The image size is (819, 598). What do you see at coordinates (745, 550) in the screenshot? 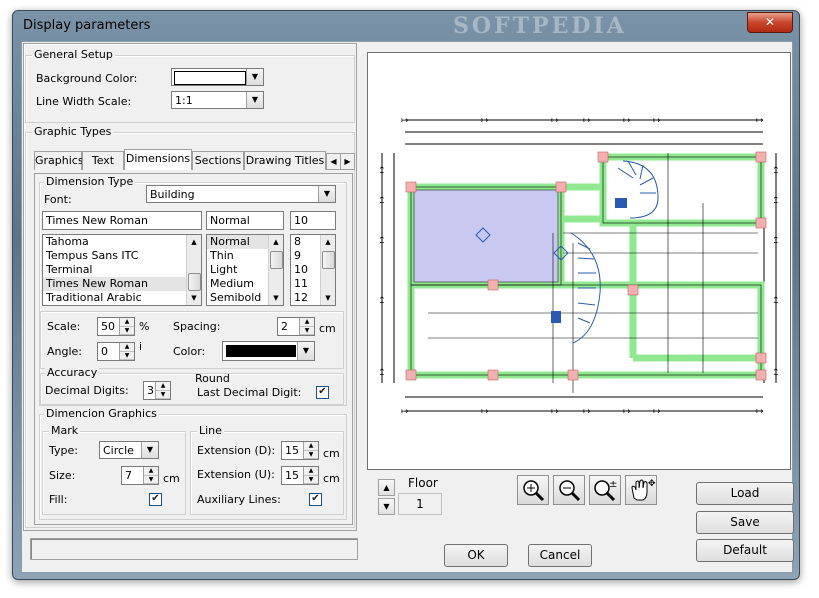
I see `default-button: Default` at bounding box center [745, 550].